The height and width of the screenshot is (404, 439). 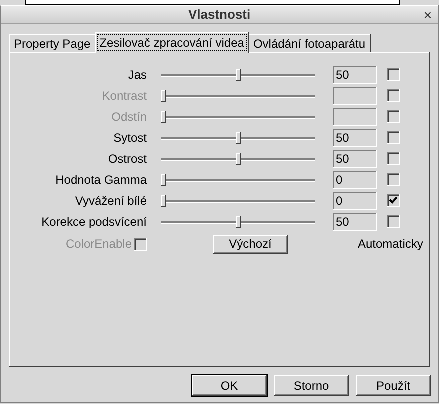 I want to click on slider-label: Odstín, so click(x=129, y=117).